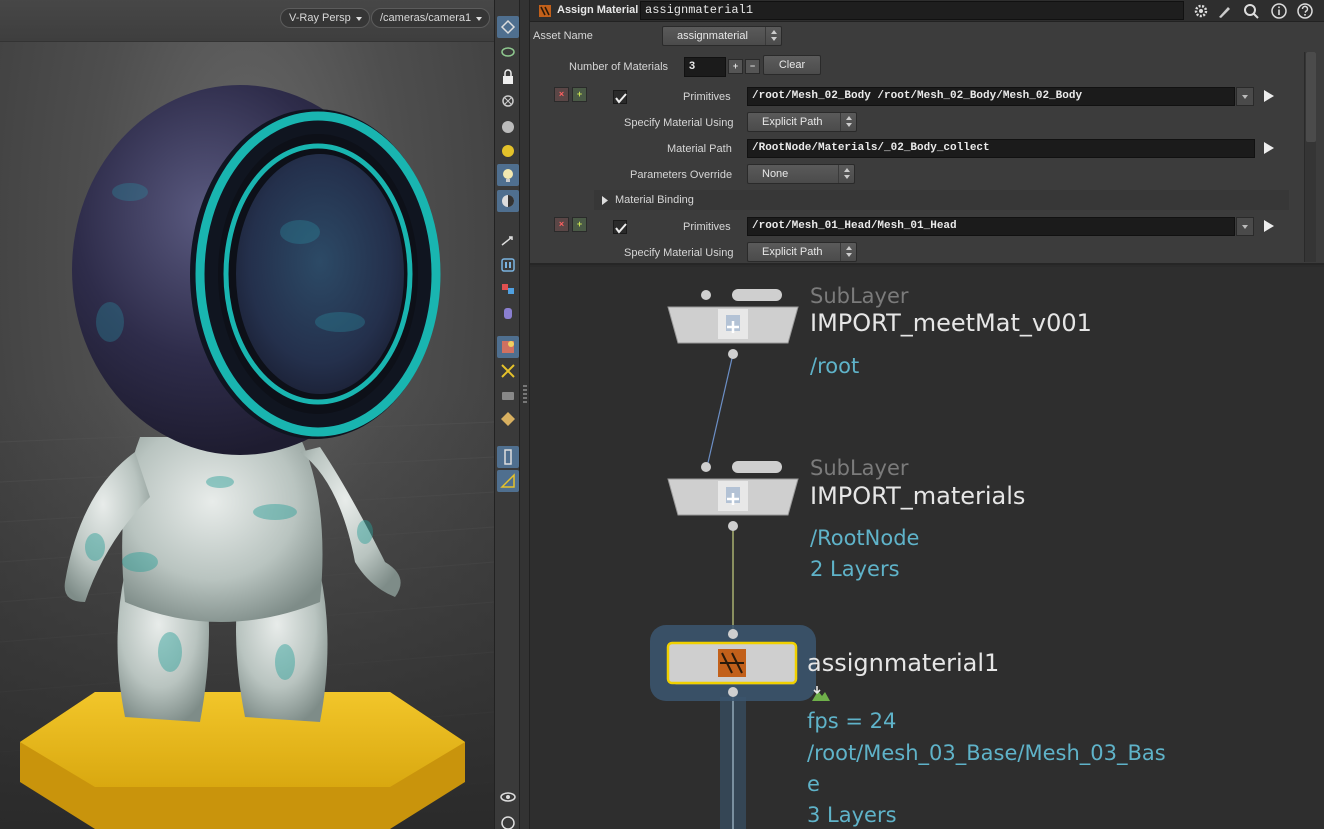 The image size is (1324, 829). I want to click on help-icon, so click(1305, 11).